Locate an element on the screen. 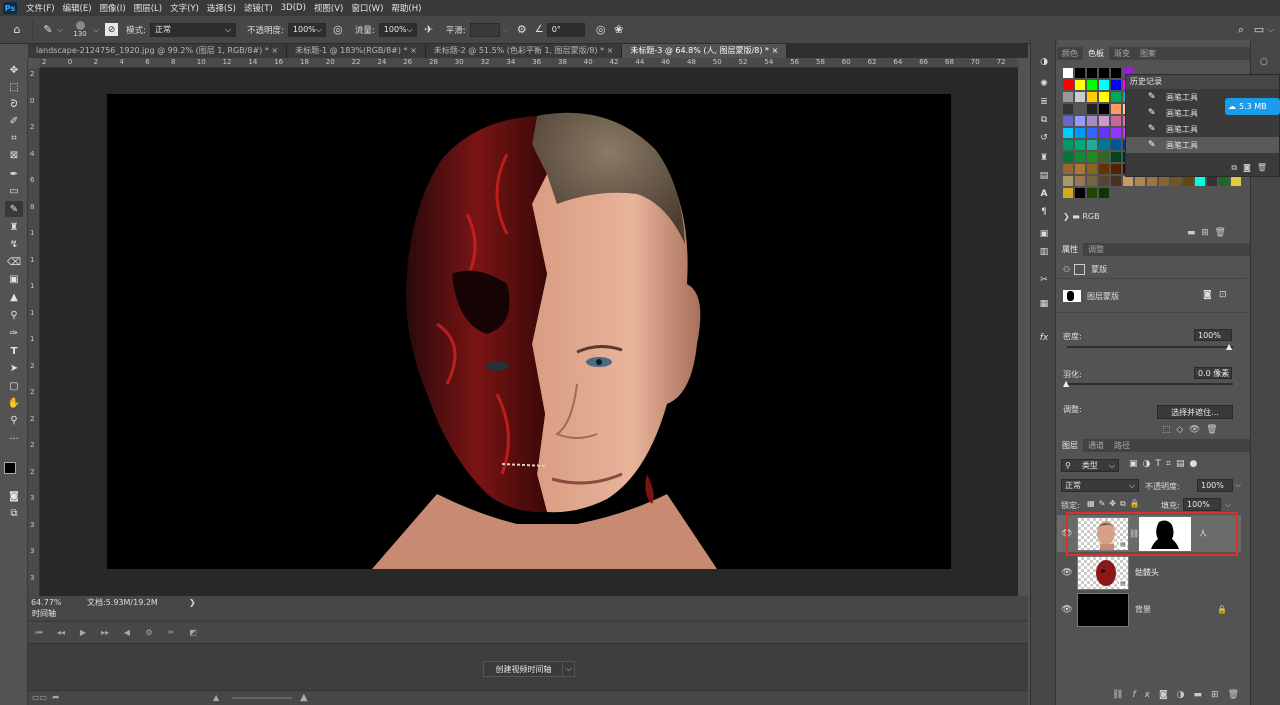 The height and width of the screenshot is (705, 1280). timeline-settings-icon: ⚙ is located at coordinates (149, 632).